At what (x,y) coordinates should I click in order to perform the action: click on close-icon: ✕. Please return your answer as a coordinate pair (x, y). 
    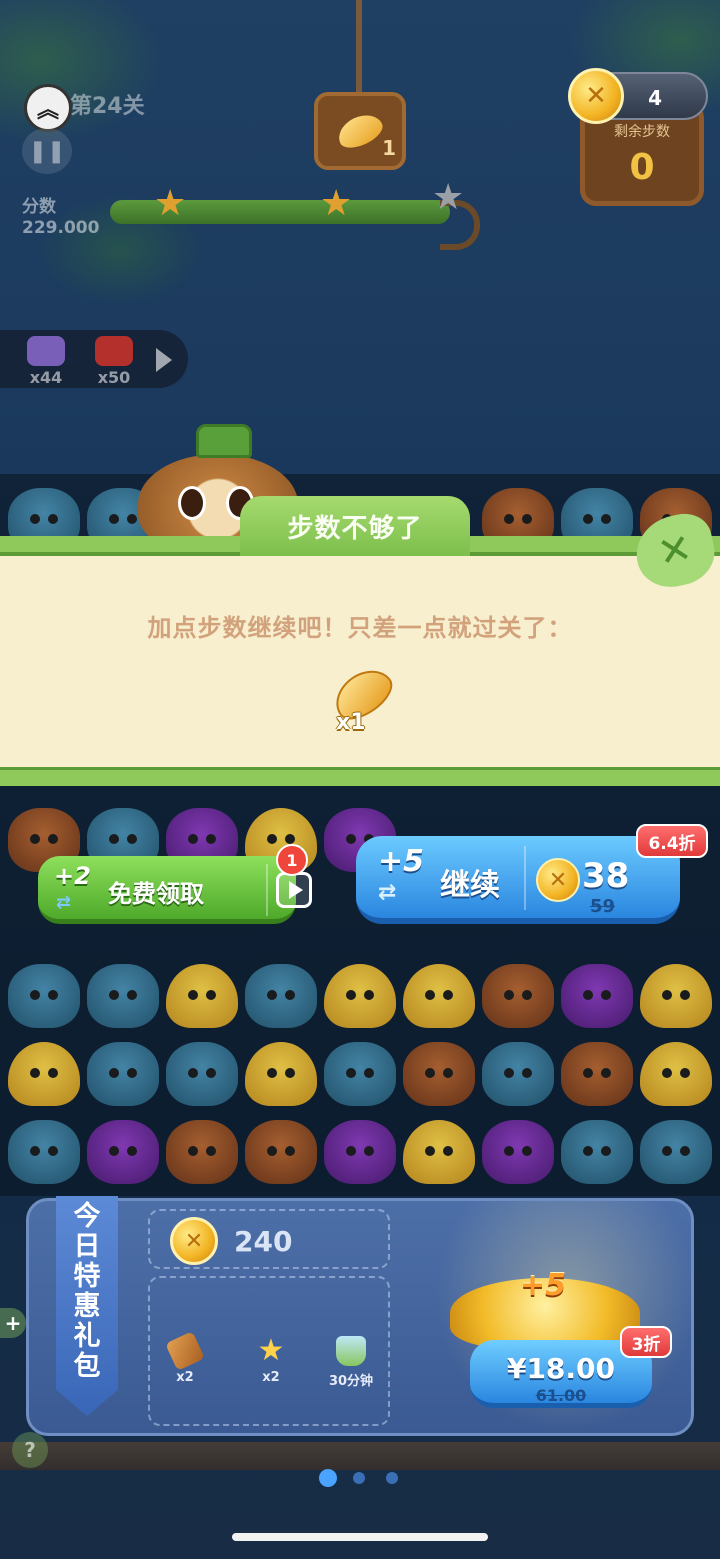
    Looking at the image, I should click on (675, 551).